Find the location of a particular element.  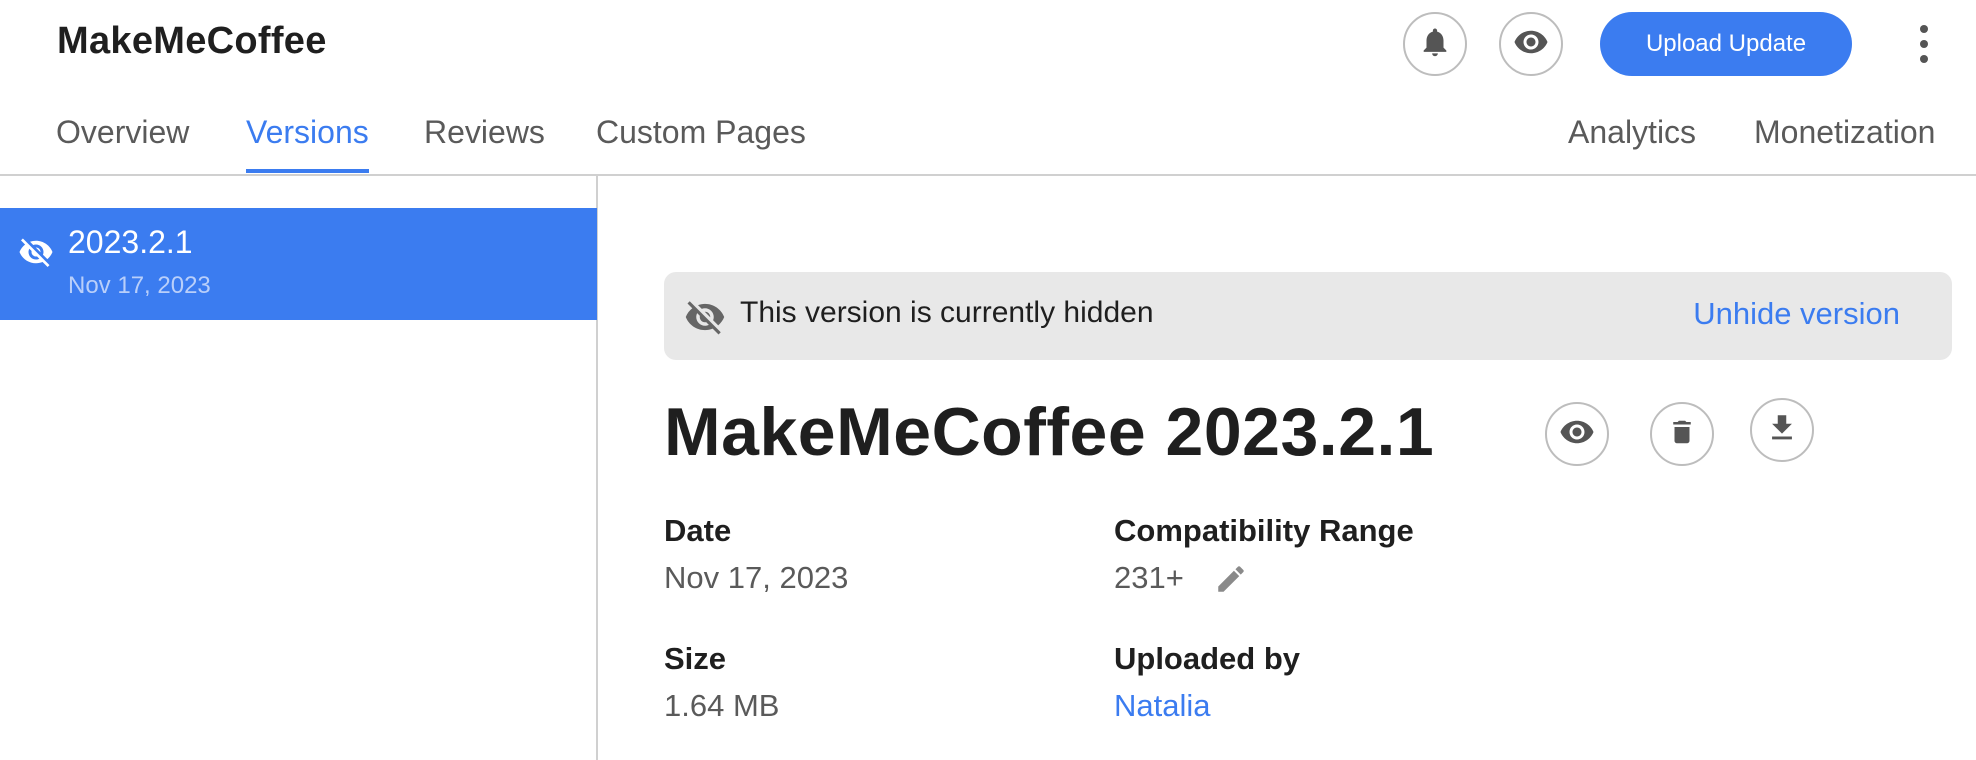

more-vertical-icon is located at coordinates (1924, 29).